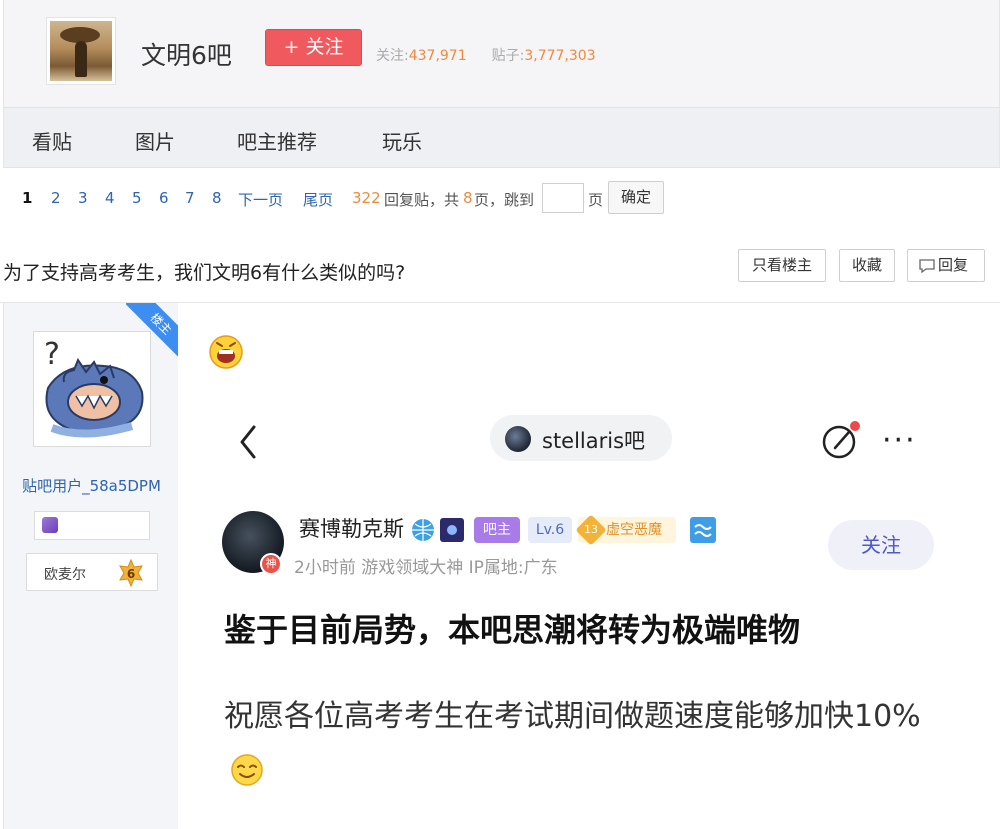 This screenshot has height=829, width=1000. What do you see at coordinates (277, 140) in the screenshot?
I see `nav-tab-recommended: 吧主推荐` at bounding box center [277, 140].